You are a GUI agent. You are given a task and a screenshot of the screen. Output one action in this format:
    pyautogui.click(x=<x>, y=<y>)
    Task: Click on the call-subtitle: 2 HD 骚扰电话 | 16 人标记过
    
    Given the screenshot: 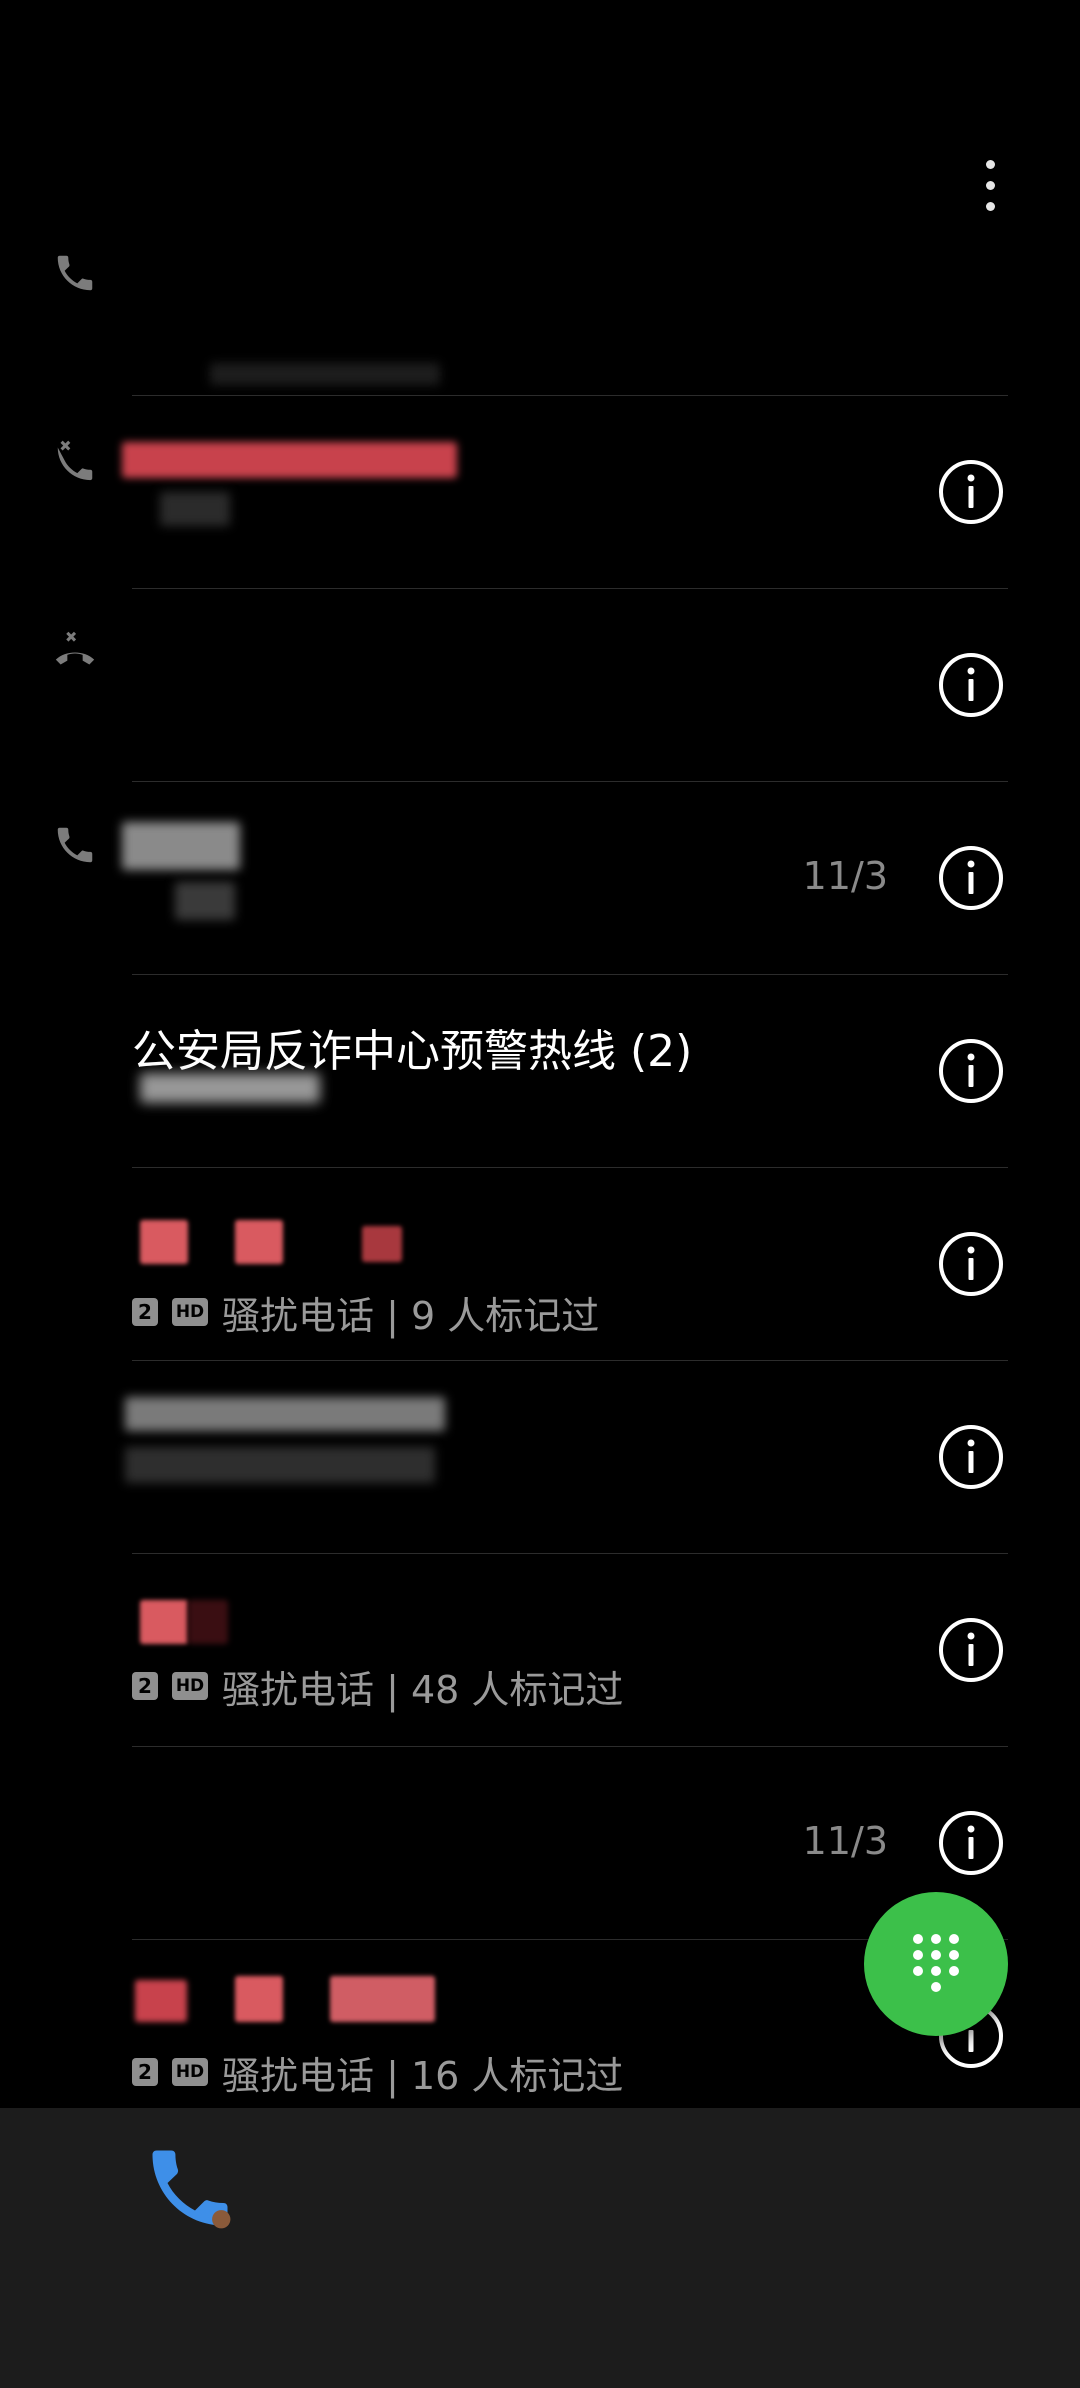 What is the action you would take?
    pyautogui.click(x=377, y=2074)
    